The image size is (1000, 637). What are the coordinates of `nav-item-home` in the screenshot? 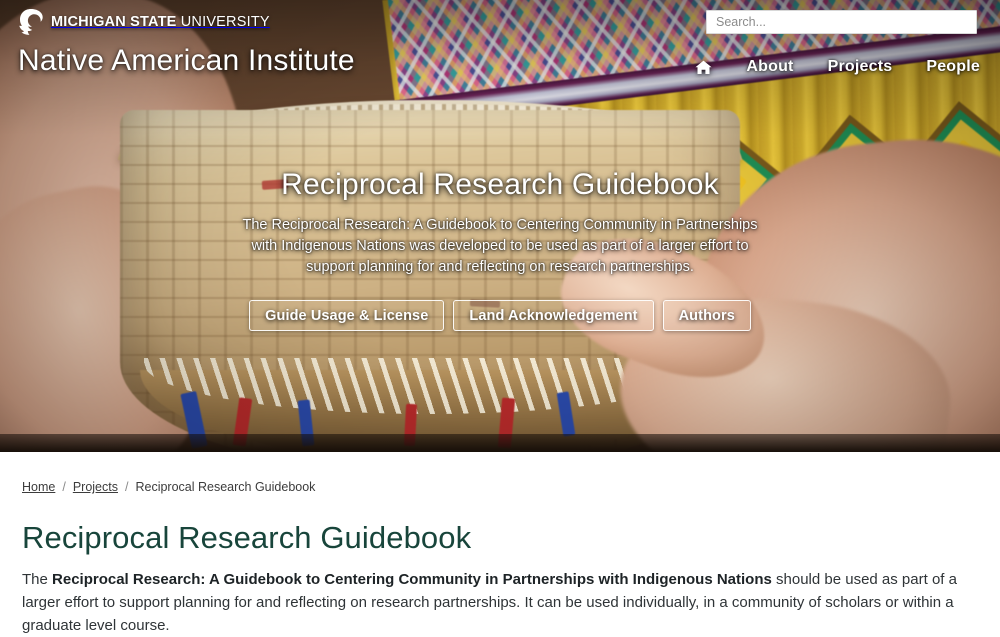 It's located at (703, 67).